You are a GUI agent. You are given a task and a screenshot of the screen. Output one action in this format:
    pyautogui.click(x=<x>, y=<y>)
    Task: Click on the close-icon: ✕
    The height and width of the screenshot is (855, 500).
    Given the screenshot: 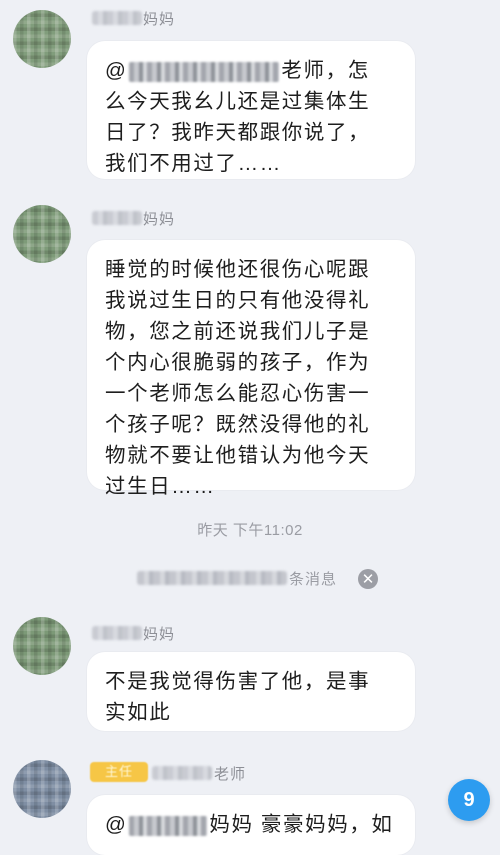 What is the action you would take?
    pyautogui.click(x=368, y=579)
    